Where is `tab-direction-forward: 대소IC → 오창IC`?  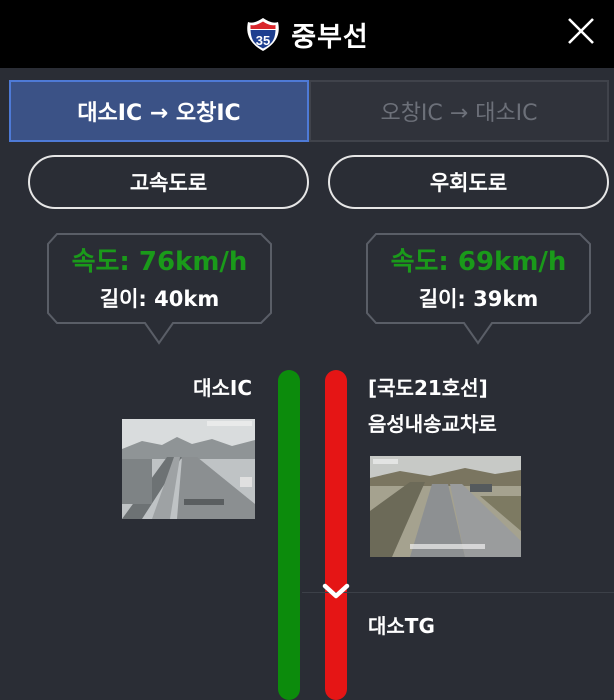 tab-direction-forward: 대소IC → 오창IC is located at coordinates (159, 111).